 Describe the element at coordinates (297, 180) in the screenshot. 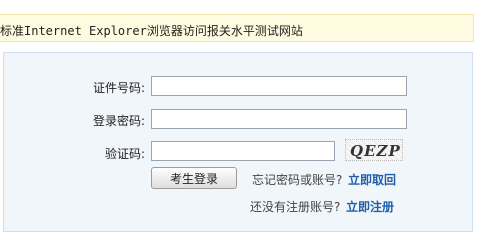

I see `forgot-hint-text: 忘记密码或账号?` at that location.